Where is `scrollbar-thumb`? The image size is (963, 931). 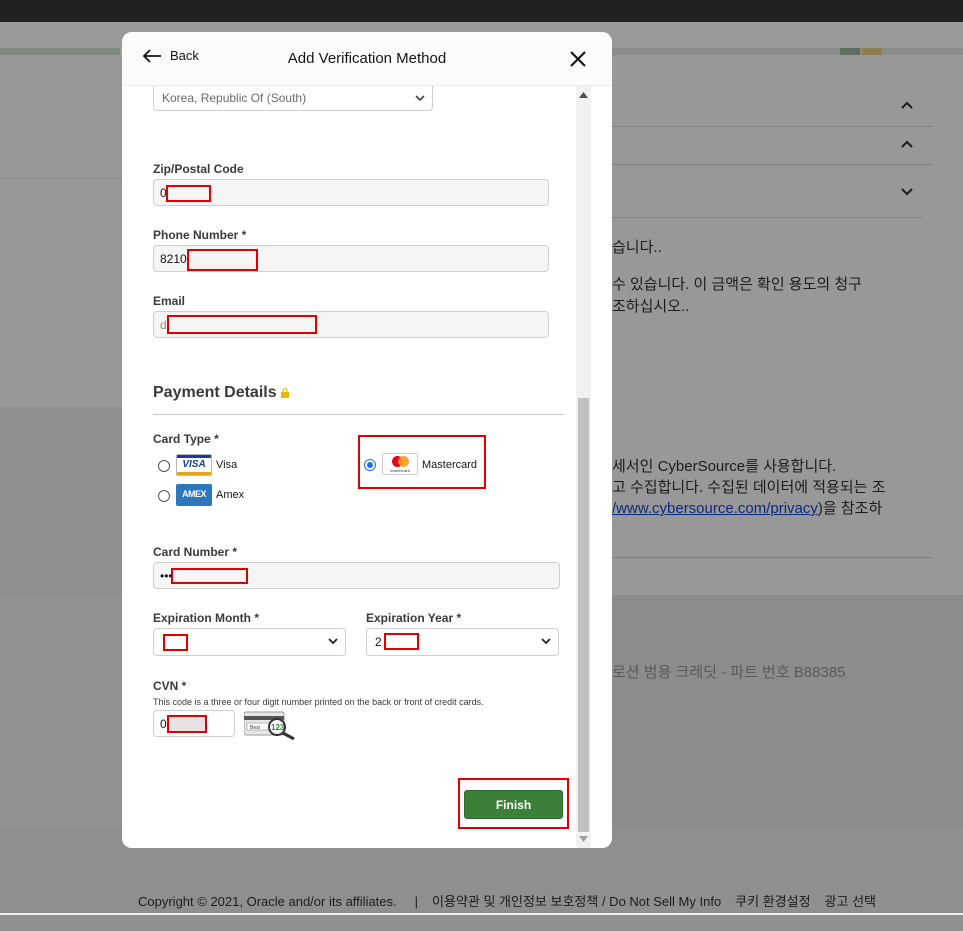 scrollbar-thumb is located at coordinates (583, 615).